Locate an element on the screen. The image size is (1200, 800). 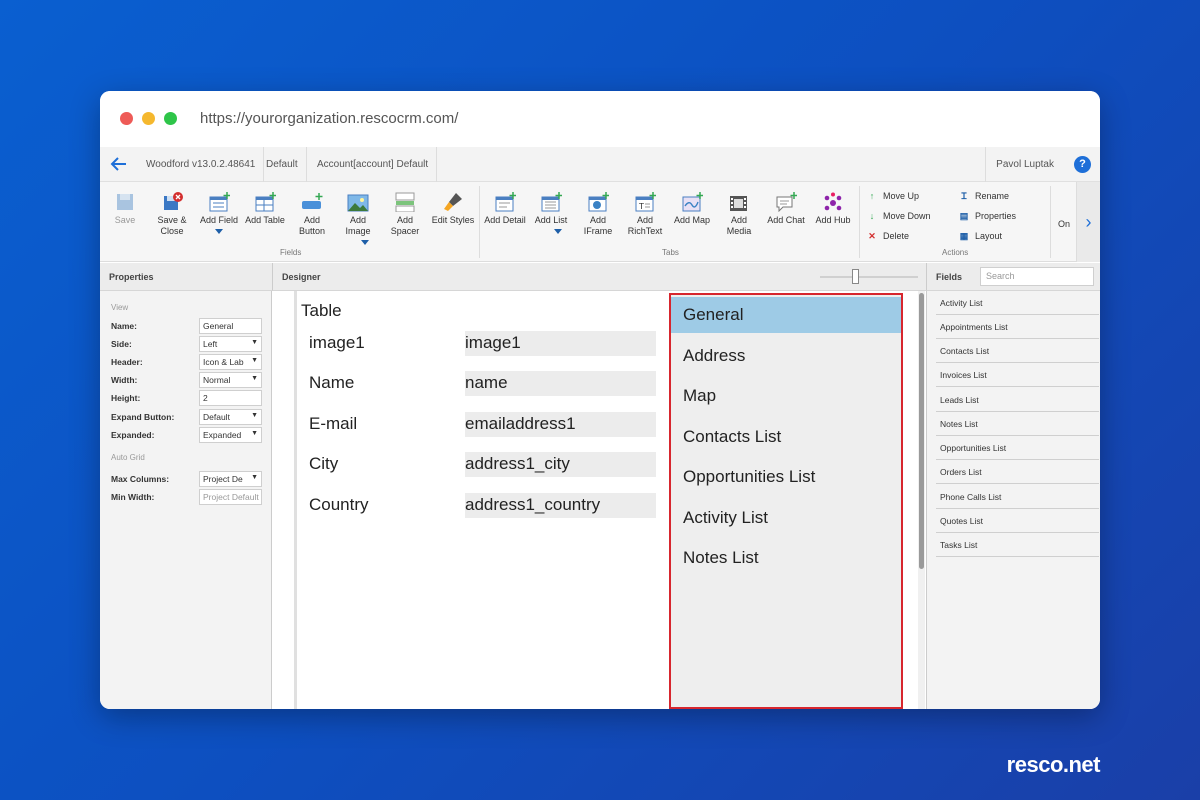
add-map-icon is located at coordinates (692, 202).